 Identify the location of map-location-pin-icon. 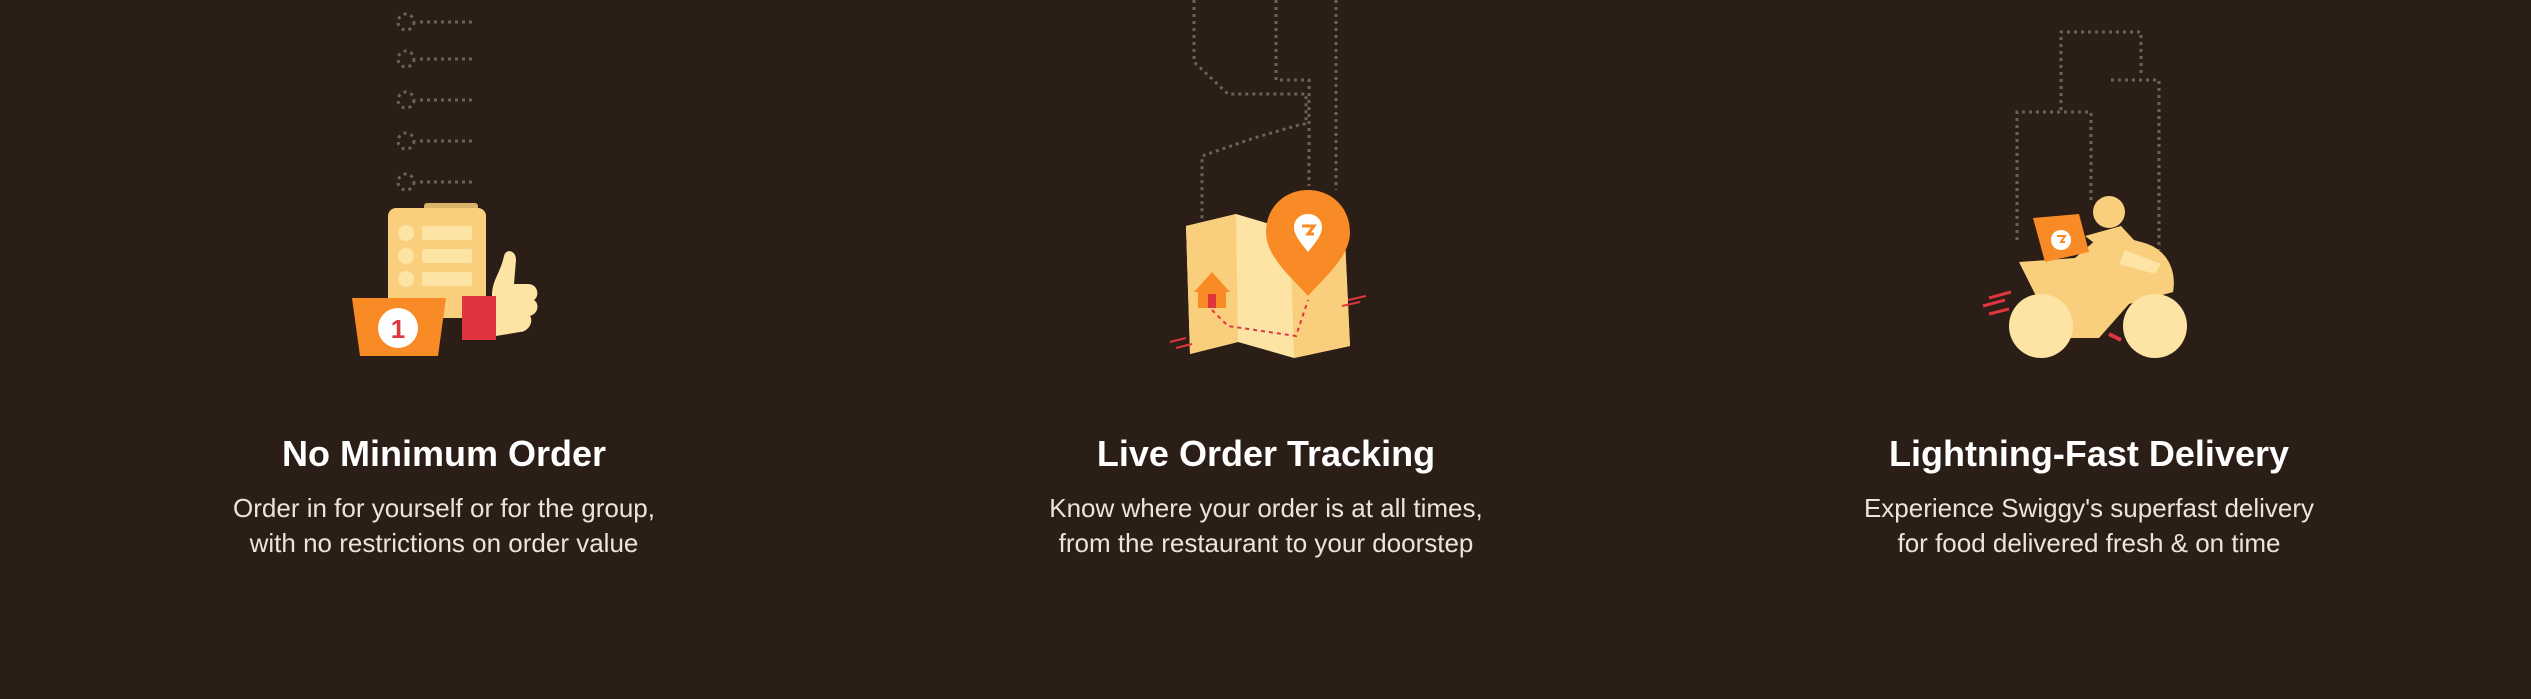
(1268, 179).